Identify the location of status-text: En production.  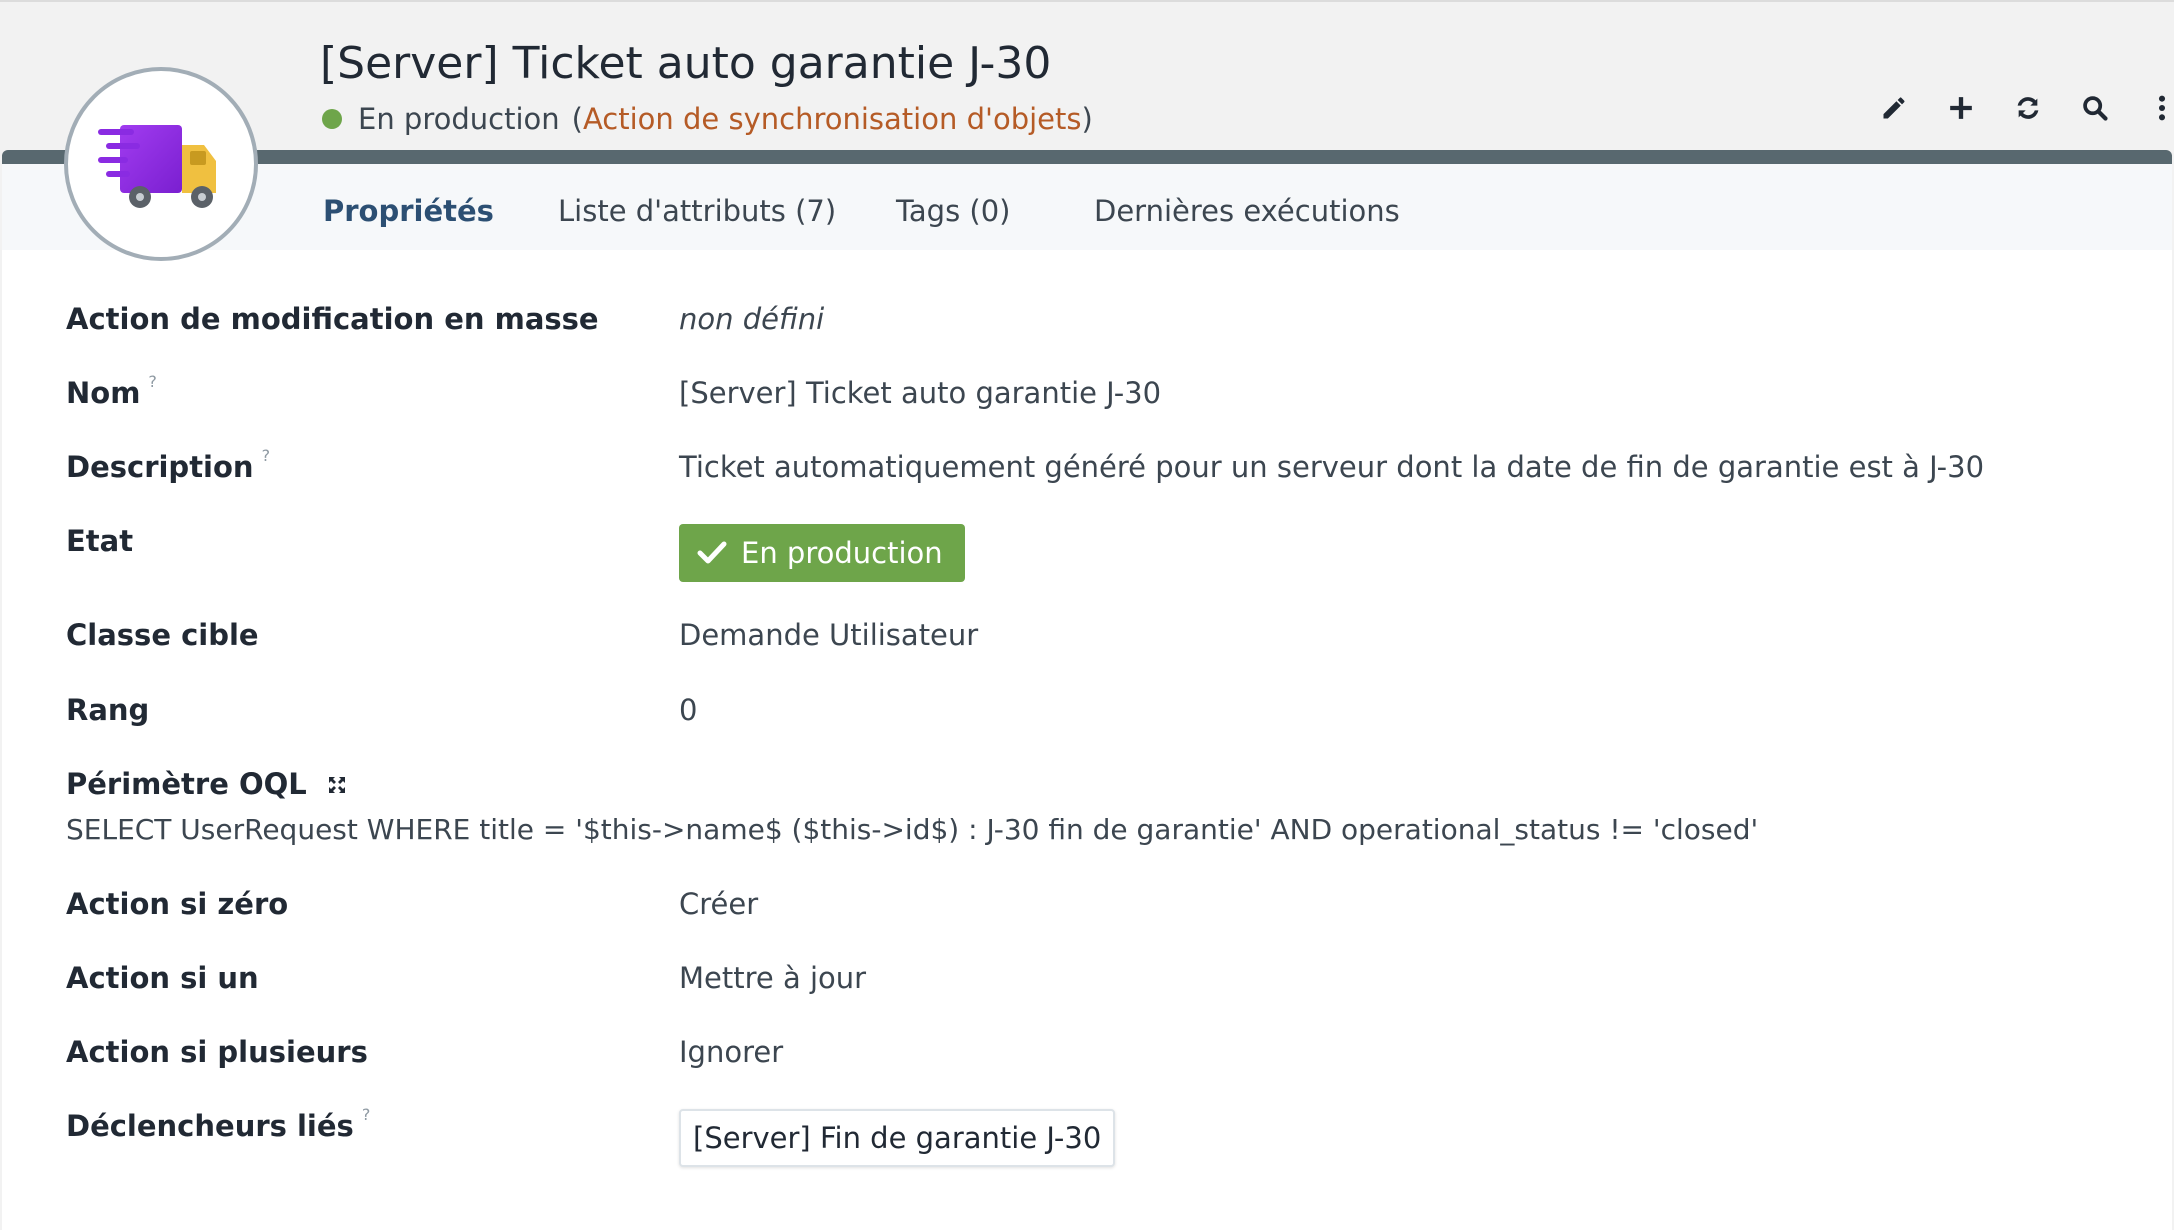
(459, 119).